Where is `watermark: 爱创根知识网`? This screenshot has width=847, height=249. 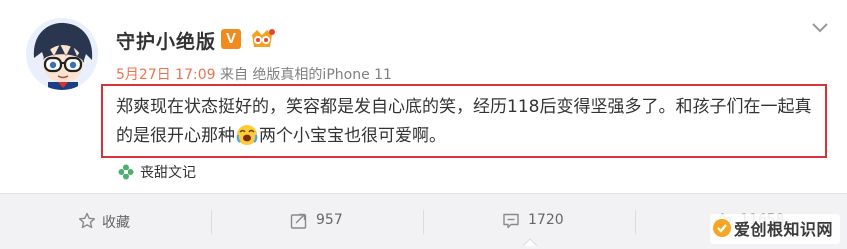
watermark: 爱创根知识网 is located at coordinates (775, 229).